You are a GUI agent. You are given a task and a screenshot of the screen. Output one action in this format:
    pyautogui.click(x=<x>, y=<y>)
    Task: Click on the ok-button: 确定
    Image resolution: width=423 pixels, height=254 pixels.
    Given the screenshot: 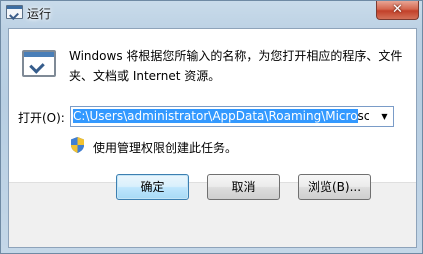 What is the action you would take?
    pyautogui.click(x=152, y=187)
    